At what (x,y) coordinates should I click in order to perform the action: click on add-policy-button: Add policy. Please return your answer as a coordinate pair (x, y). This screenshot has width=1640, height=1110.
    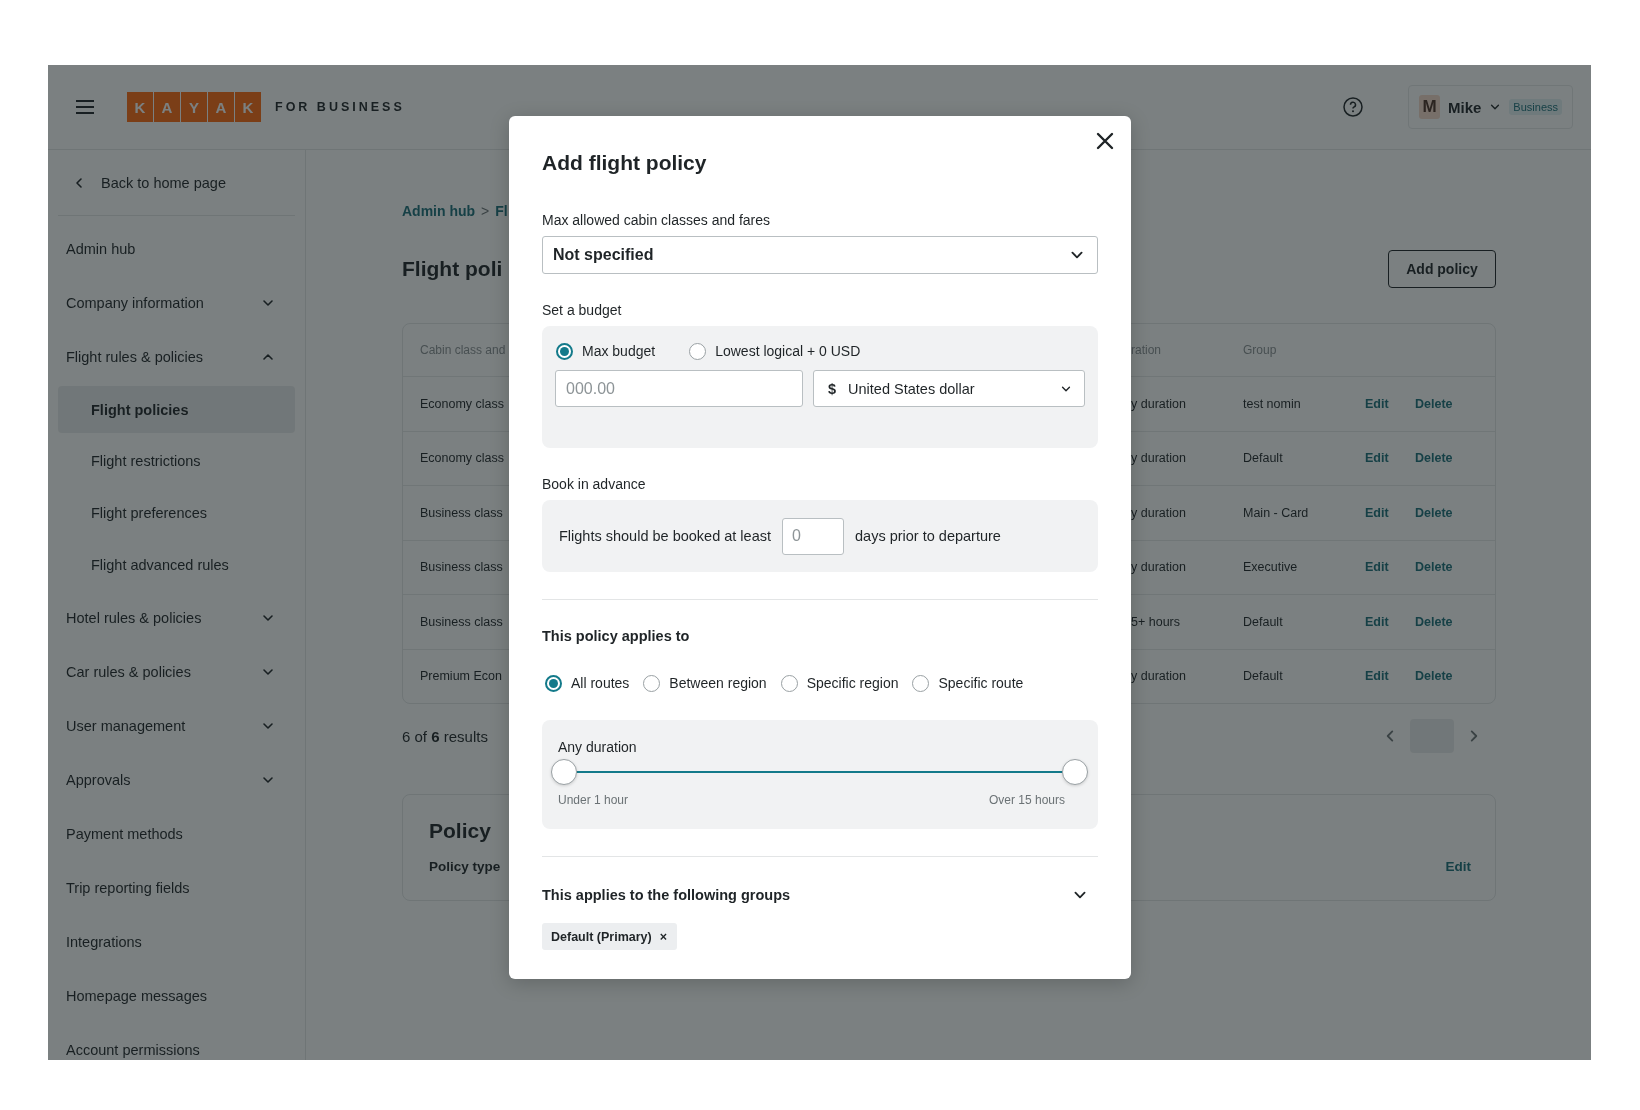
    Looking at the image, I should click on (1442, 269).